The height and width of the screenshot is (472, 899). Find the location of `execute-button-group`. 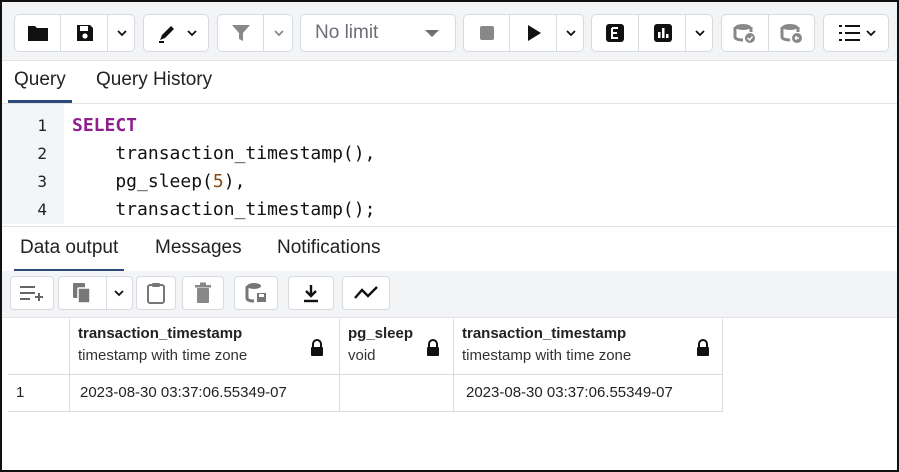

execute-button-group is located at coordinates (523, 33).